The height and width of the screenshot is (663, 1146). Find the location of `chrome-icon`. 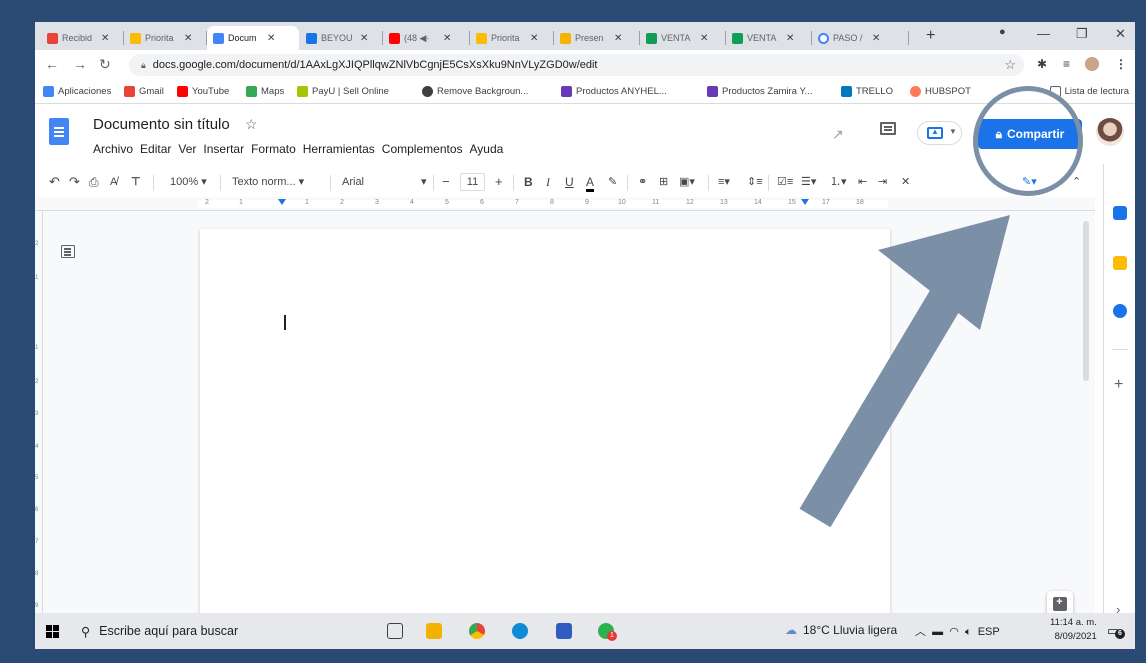

chrome-icon is located at coordinates (477, 631).